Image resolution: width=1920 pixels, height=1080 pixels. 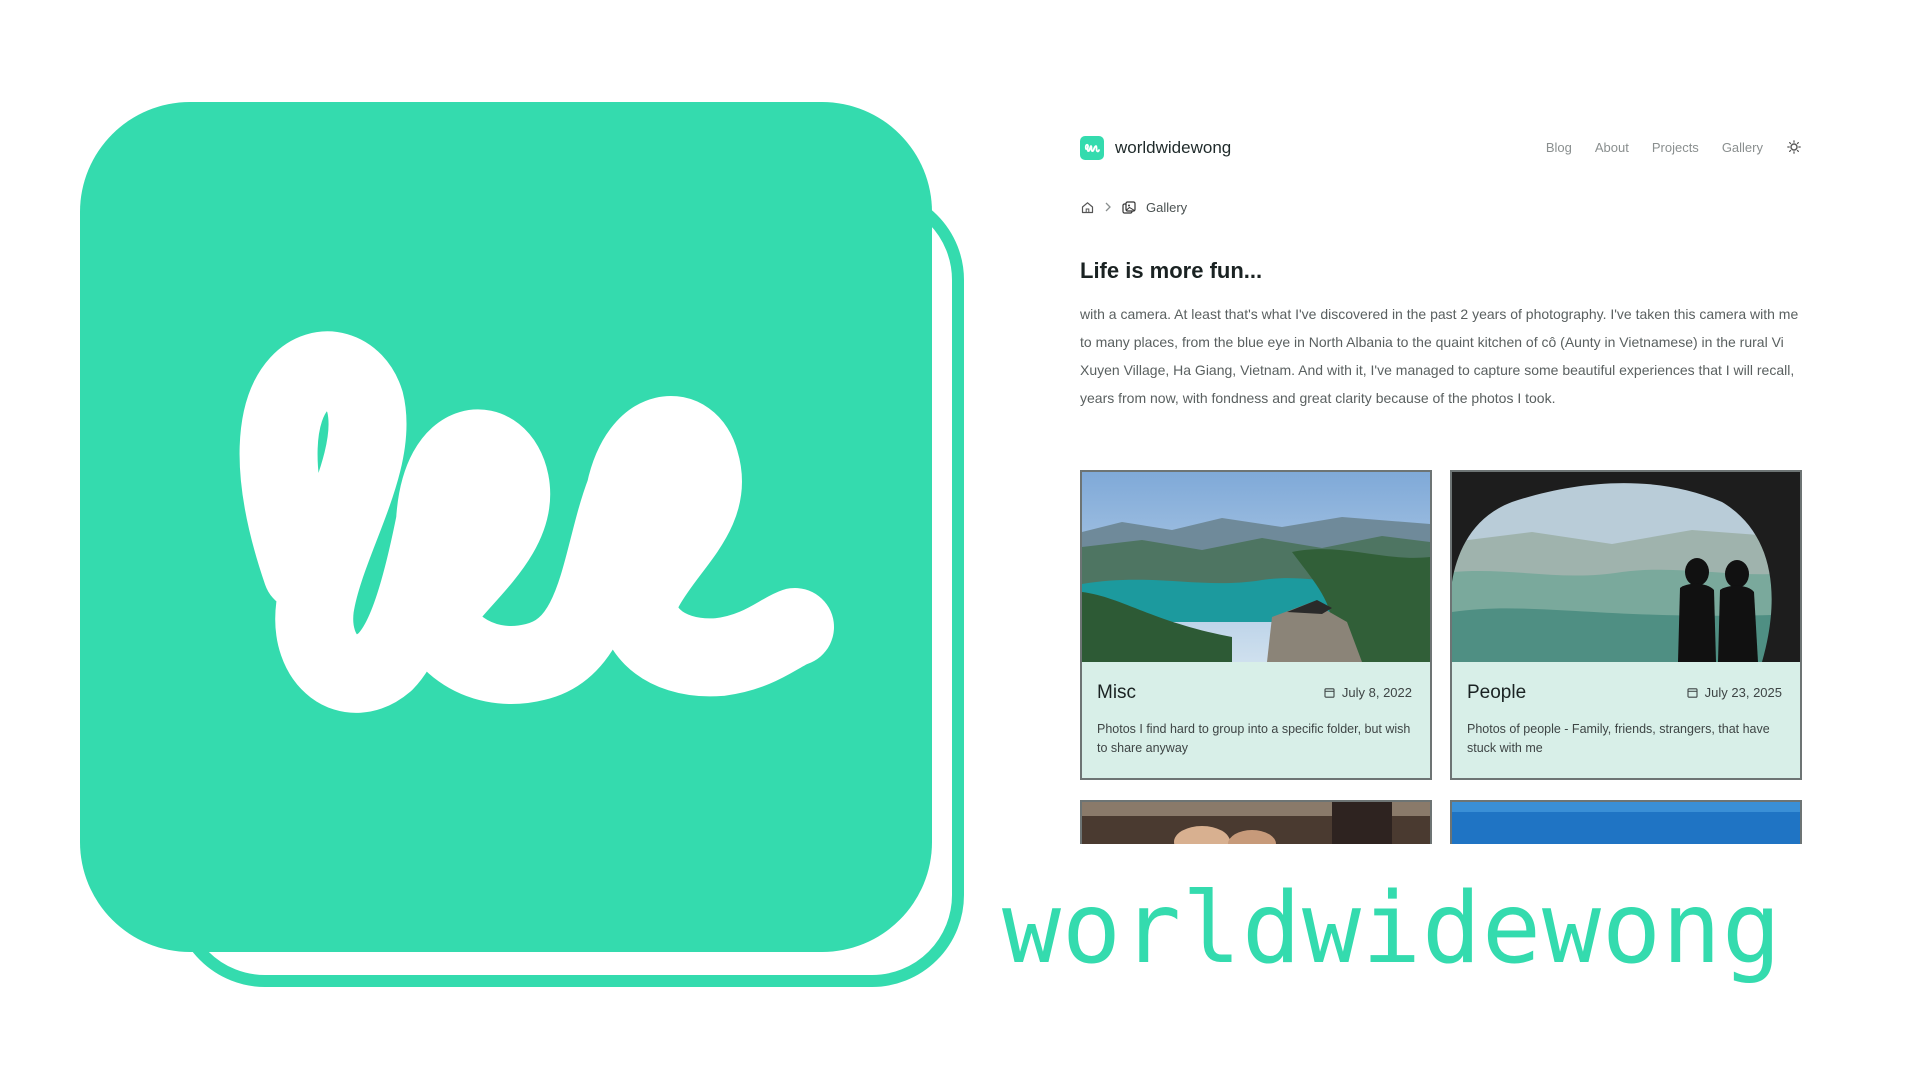 I want to click on card-title: People, so click(x=1497, y=692).